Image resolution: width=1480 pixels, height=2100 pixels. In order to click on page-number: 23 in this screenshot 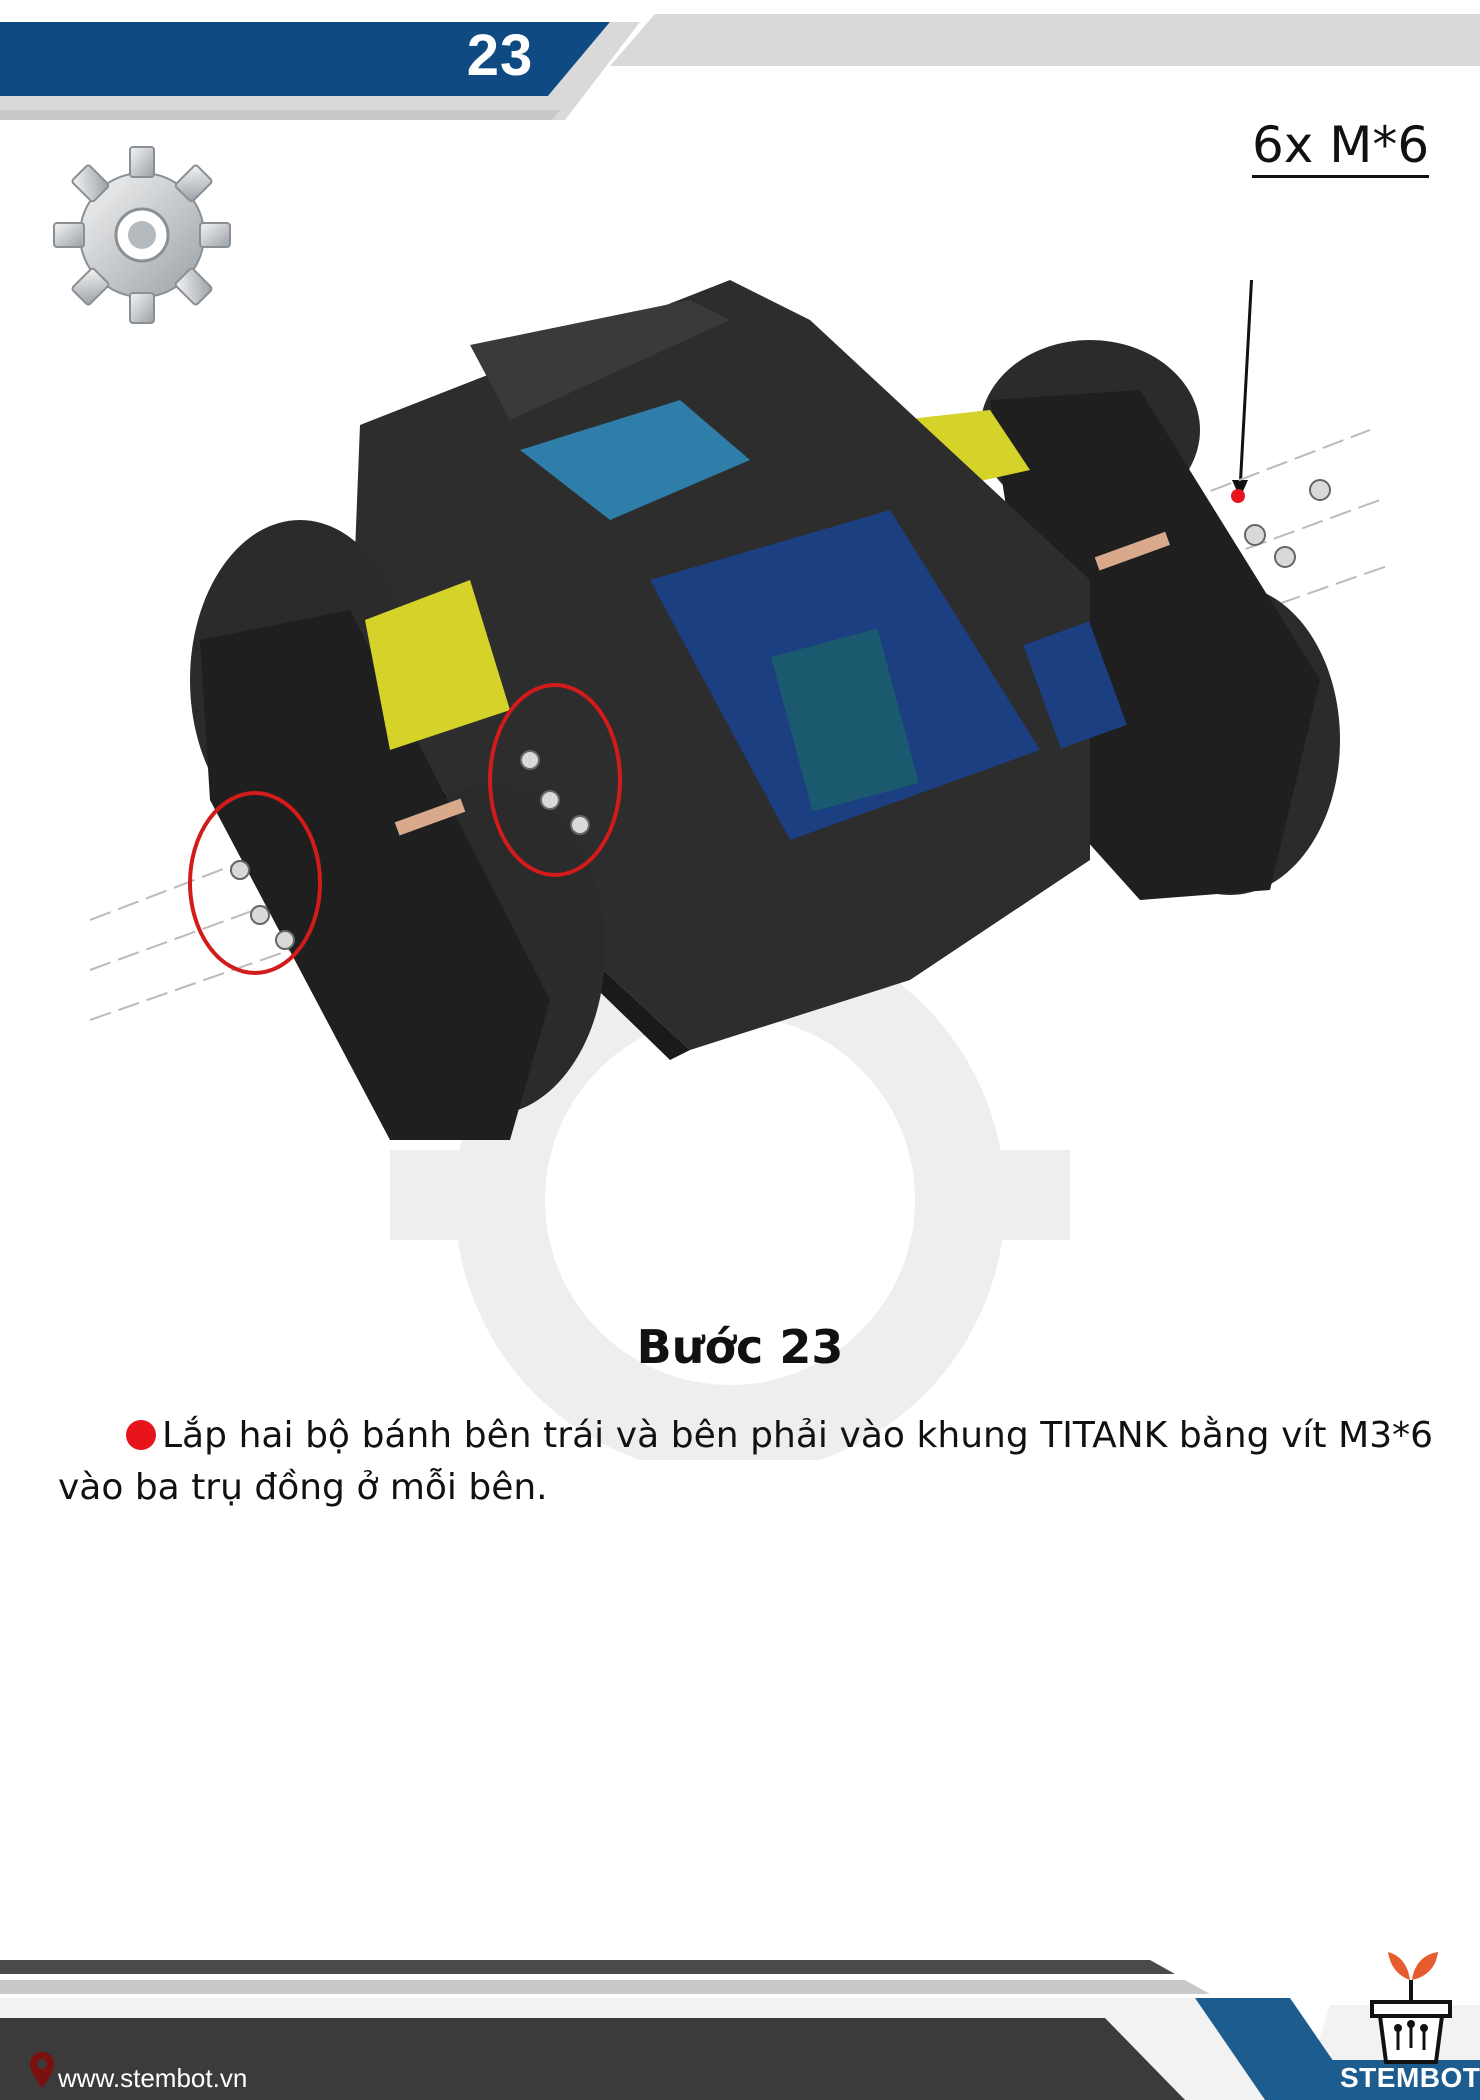, I will do `click(500, 55)`.